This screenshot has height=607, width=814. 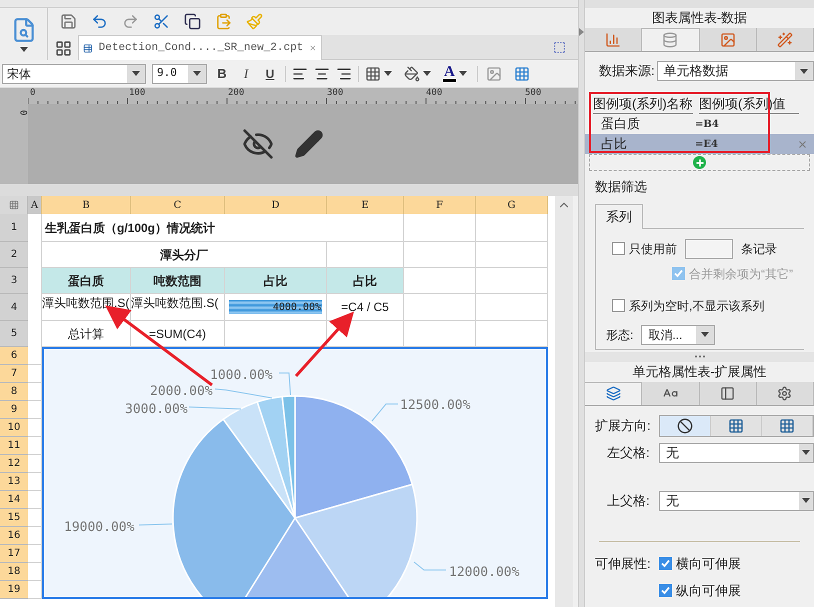 I want to click on column-header: E, so click(x=365, y=205).